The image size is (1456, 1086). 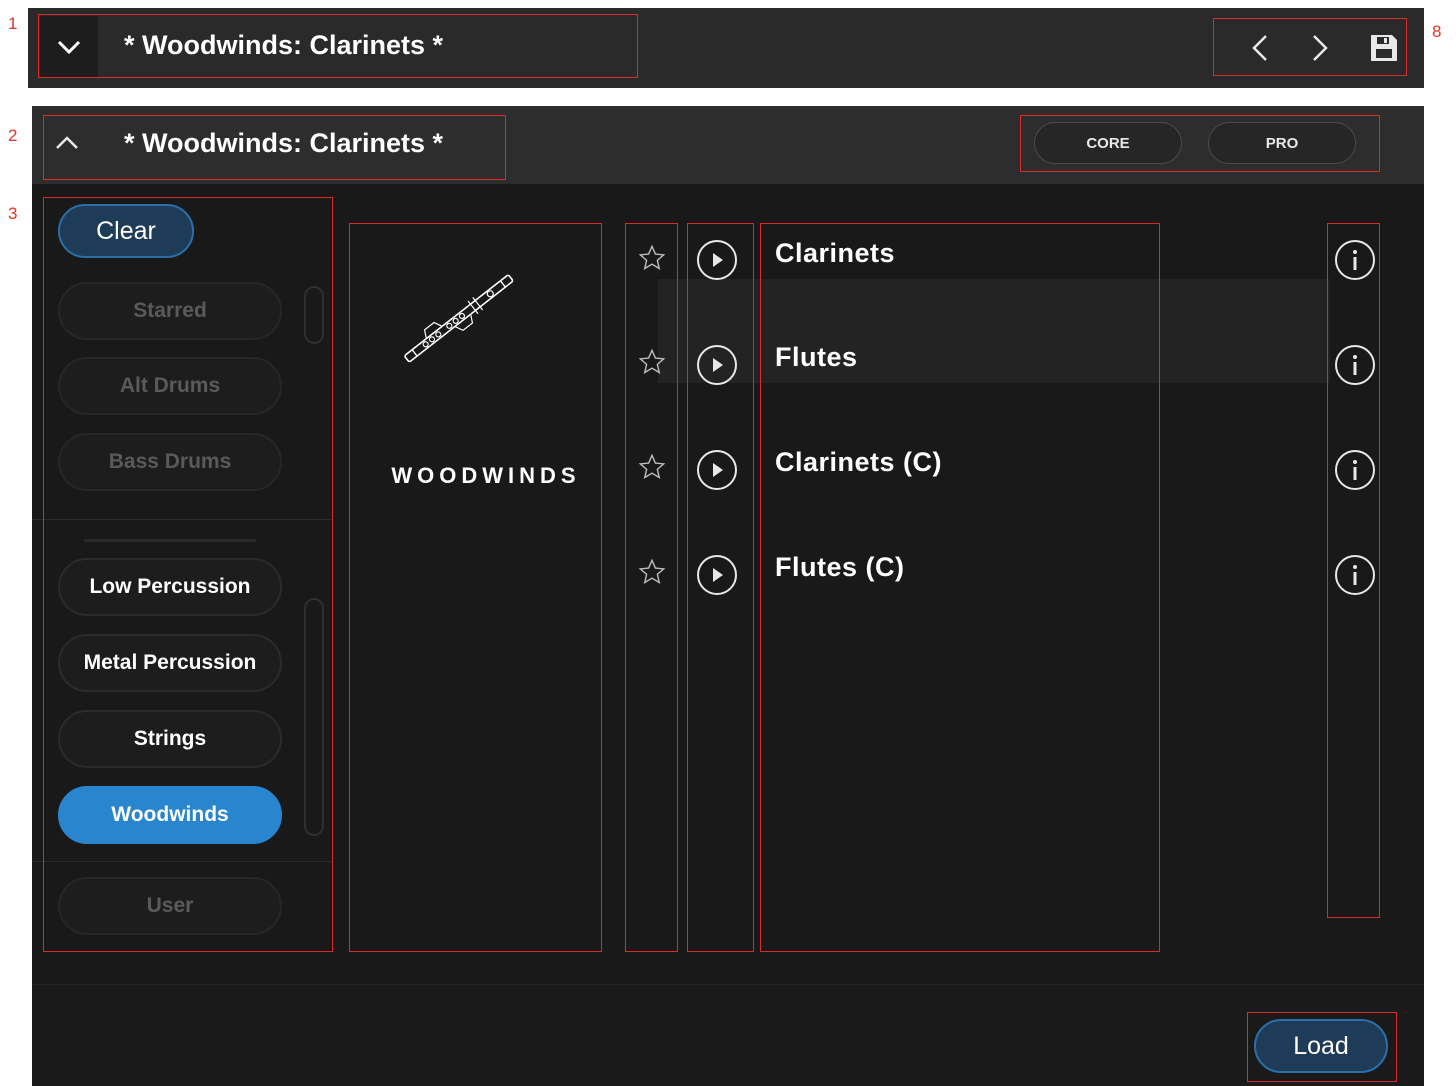 I want to click on chevron-right-icon, so click(x=1320, y=48).